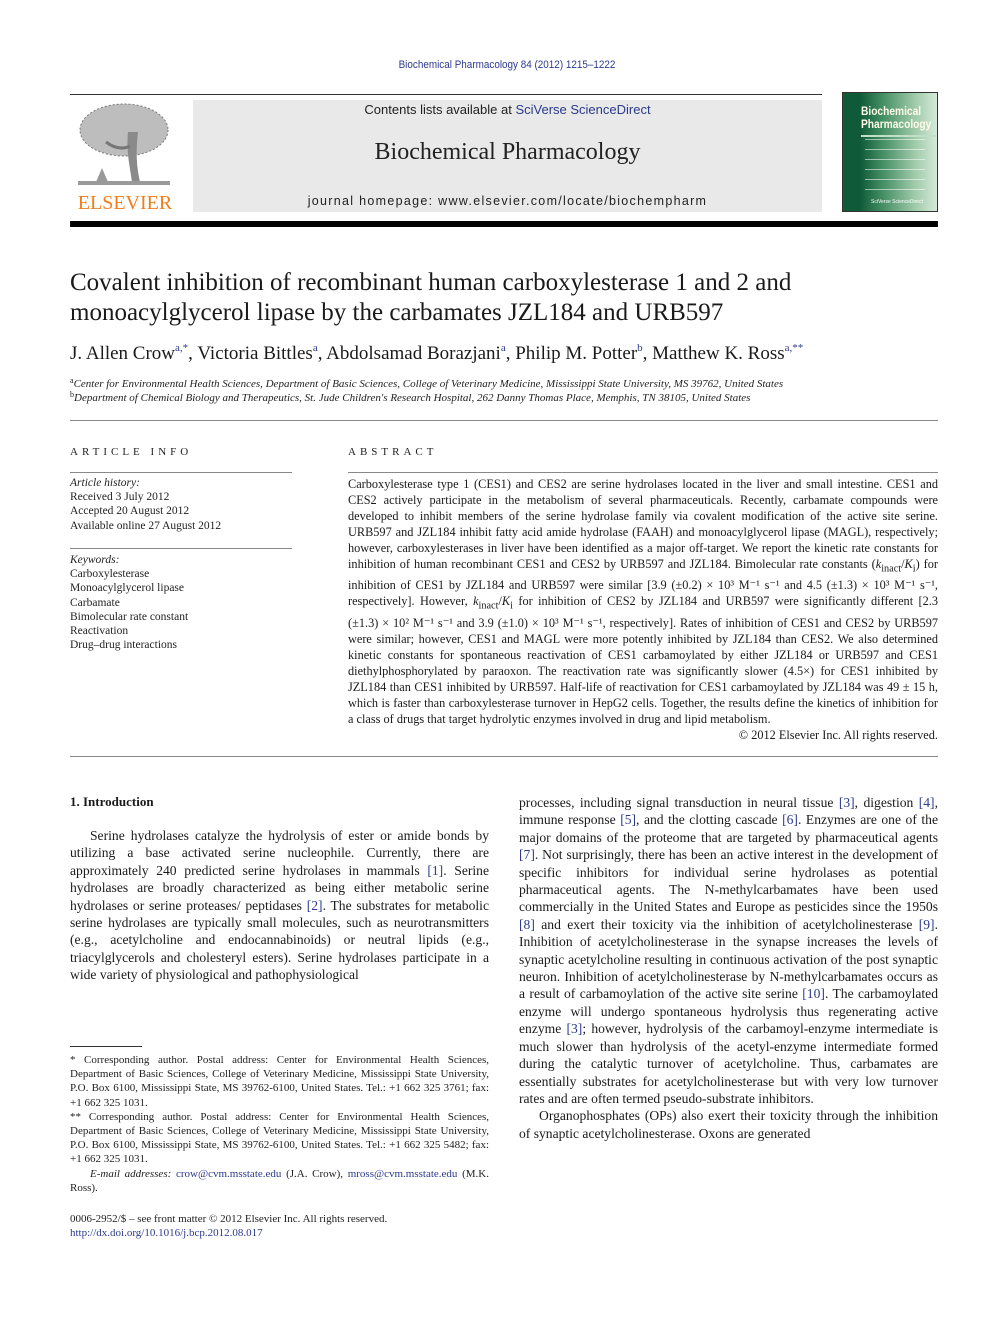 This screenshot has width=992, height=1323. Describe the element at coordinates (440, 109) in the screenshot. I see `contents-prefix: Contents lists available at` at that location.